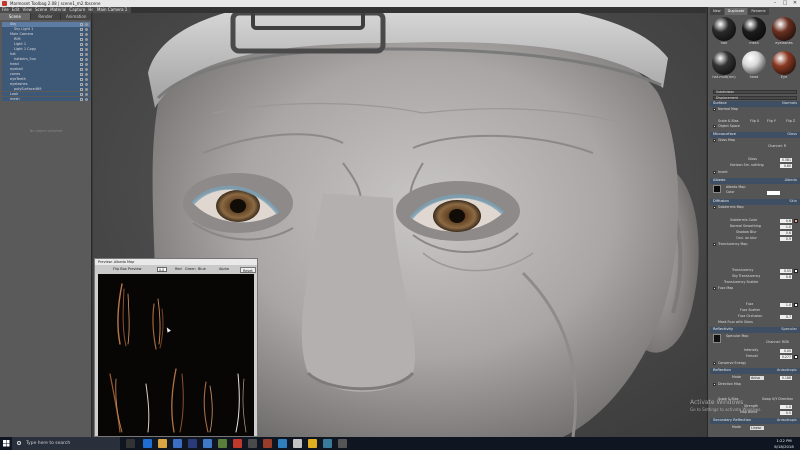  I want to click on fresnel-swatch, so click(796, 356).